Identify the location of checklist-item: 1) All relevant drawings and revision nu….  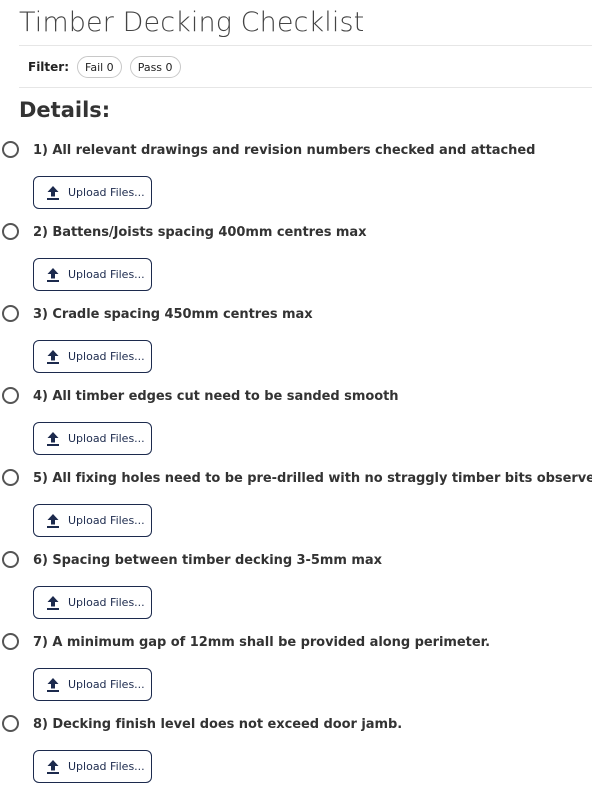
(286, 173).